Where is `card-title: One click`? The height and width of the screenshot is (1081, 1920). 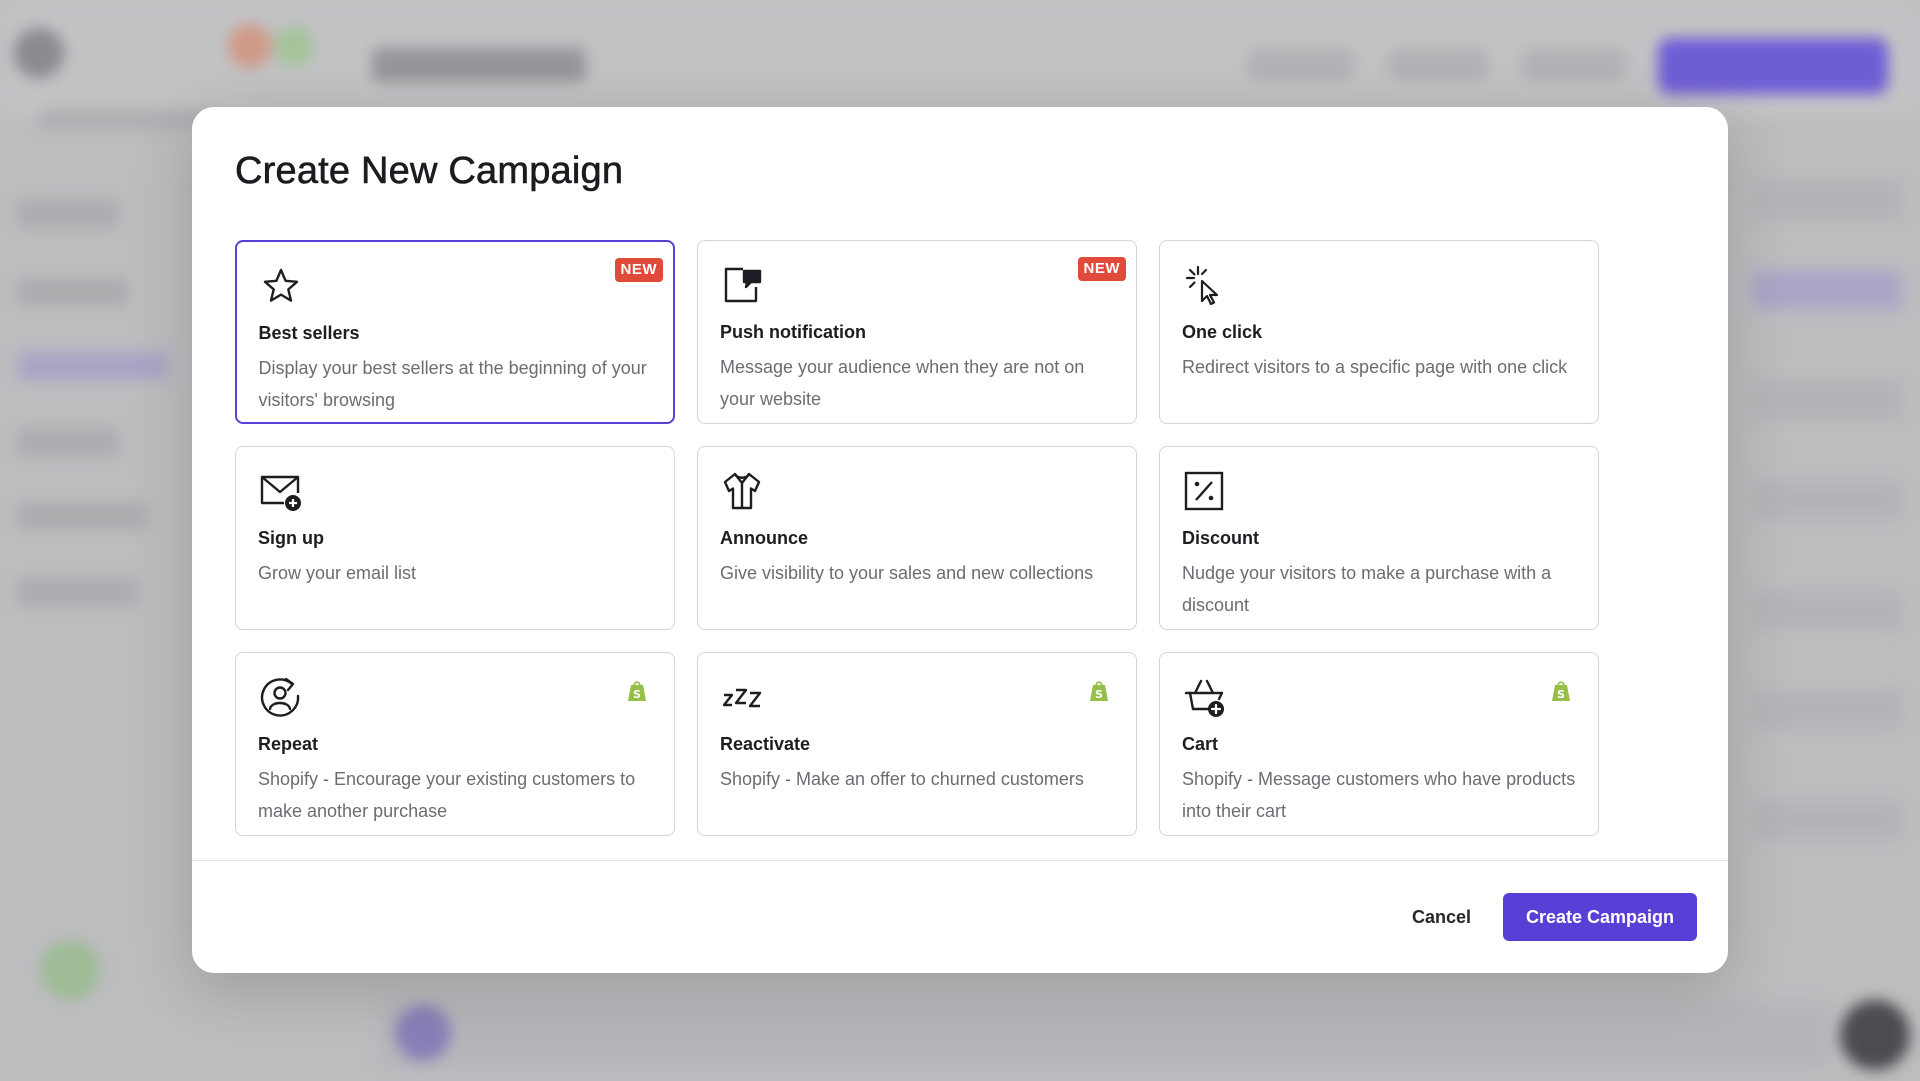 card-title: One click is located at coordinates (1222, 332).